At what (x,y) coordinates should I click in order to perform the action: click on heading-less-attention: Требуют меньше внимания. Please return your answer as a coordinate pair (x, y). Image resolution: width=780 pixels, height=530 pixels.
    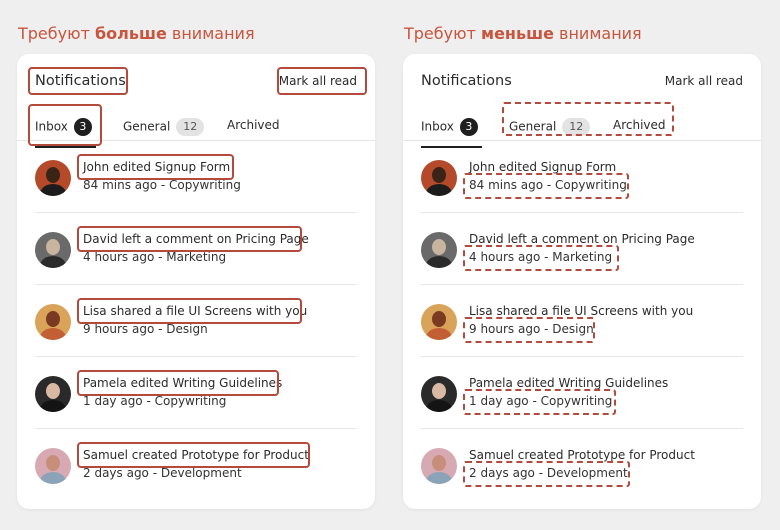
    Looking at the image, I should click on (523, 33).